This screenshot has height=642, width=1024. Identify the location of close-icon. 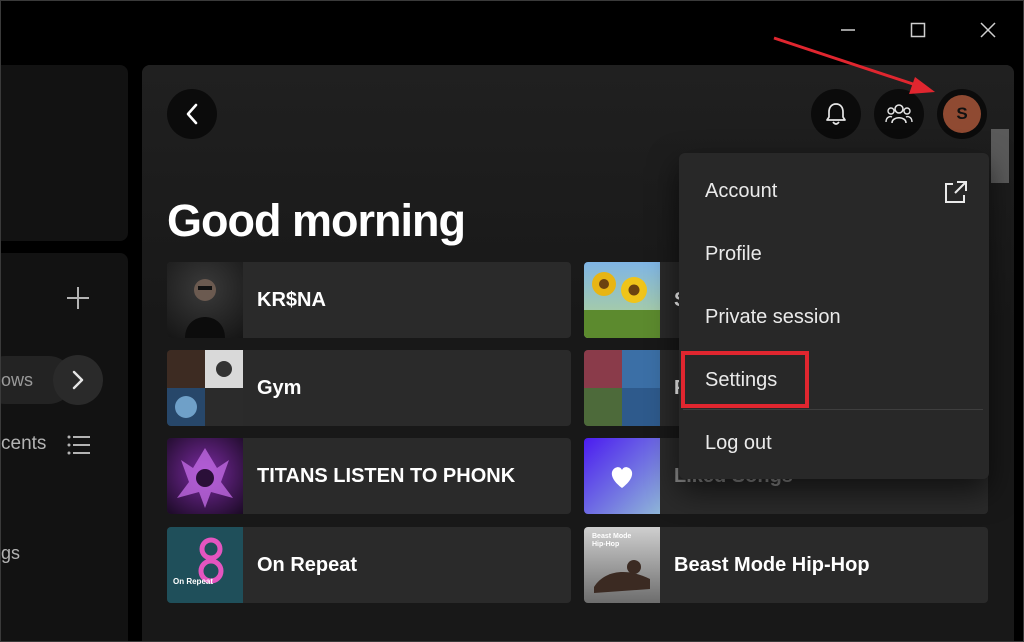
(988, 30).